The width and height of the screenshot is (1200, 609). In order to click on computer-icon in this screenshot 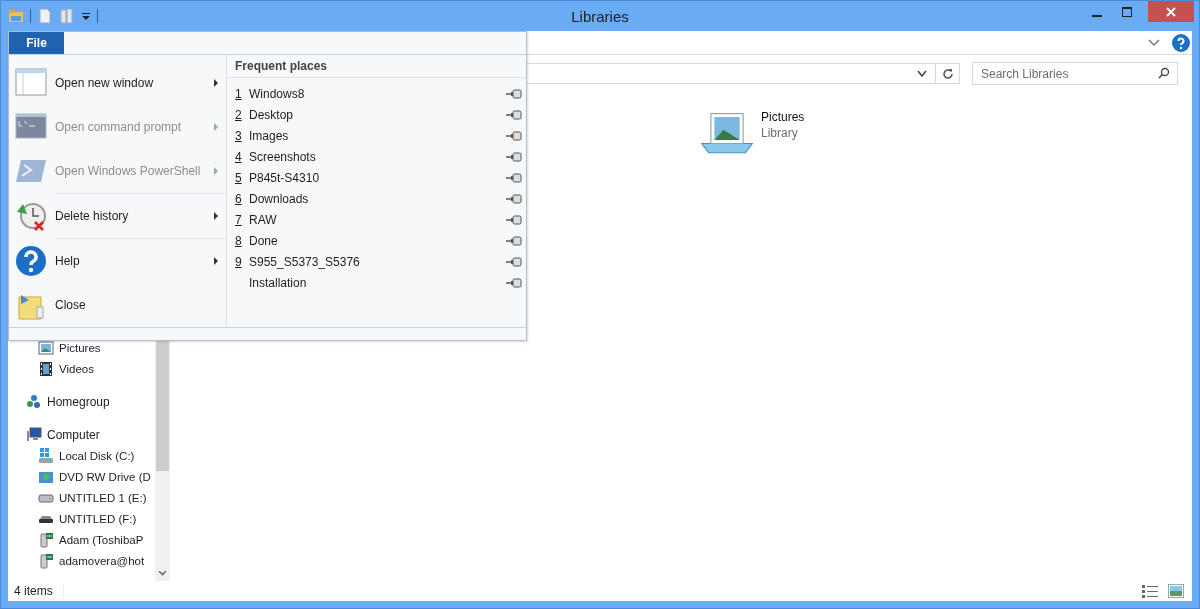, I will do `click(34, 434)`.